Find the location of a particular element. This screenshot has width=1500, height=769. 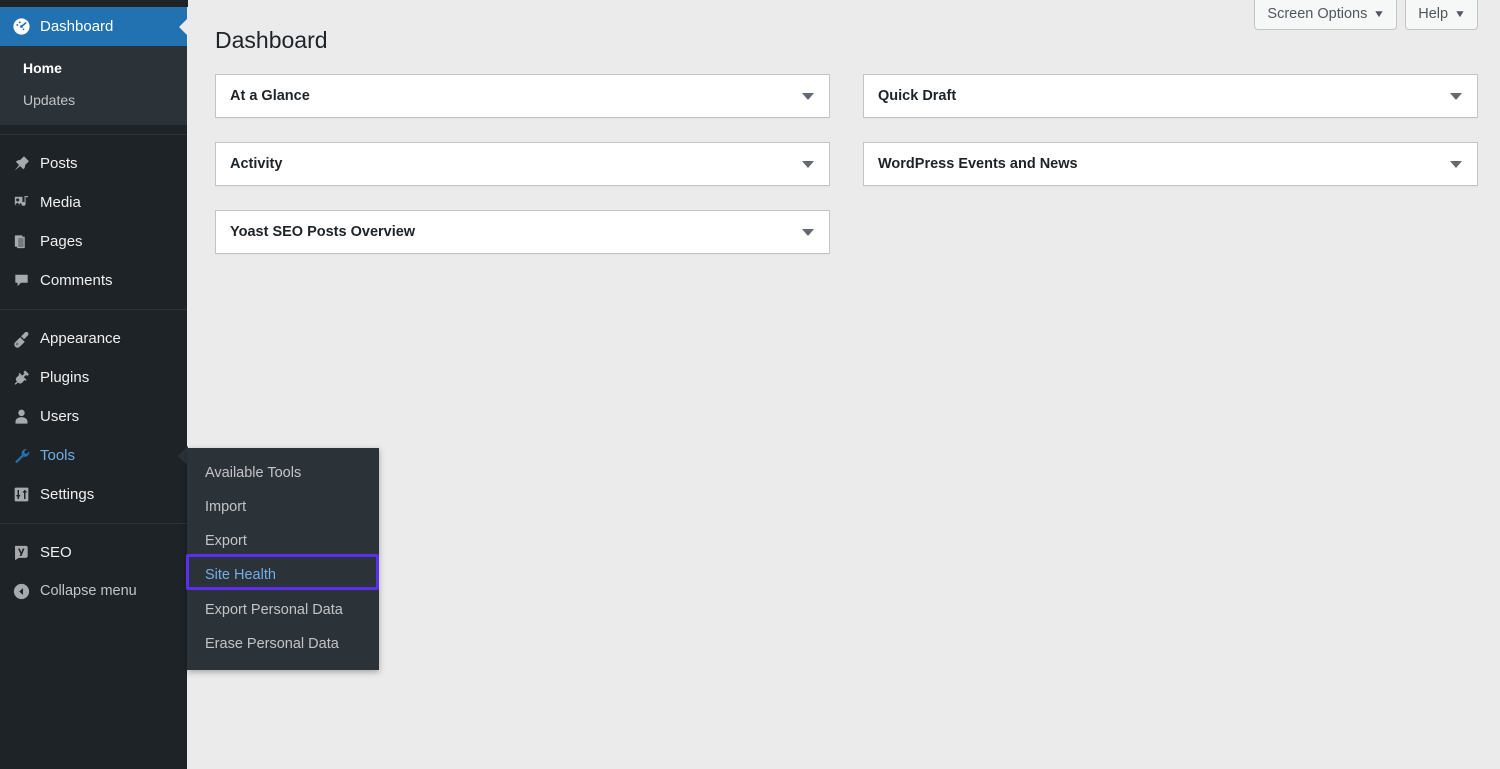

screen-meta-links: Screen Options ▼ Help ▼ is located at coordinates (1366, 15).